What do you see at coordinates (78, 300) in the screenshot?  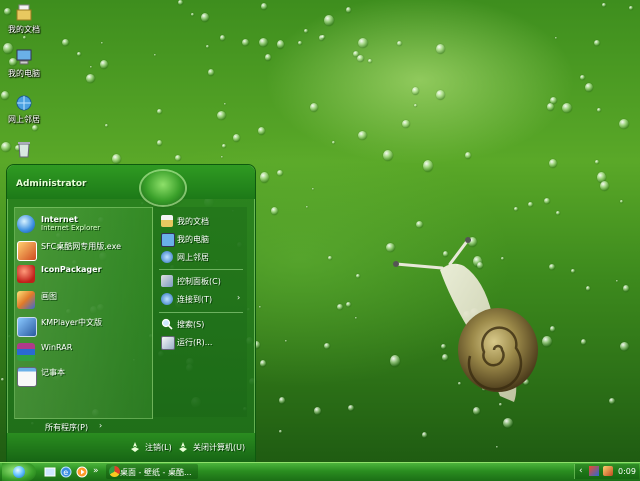 I see `program-item-paint: 画图` at bounding box center [78, 300].